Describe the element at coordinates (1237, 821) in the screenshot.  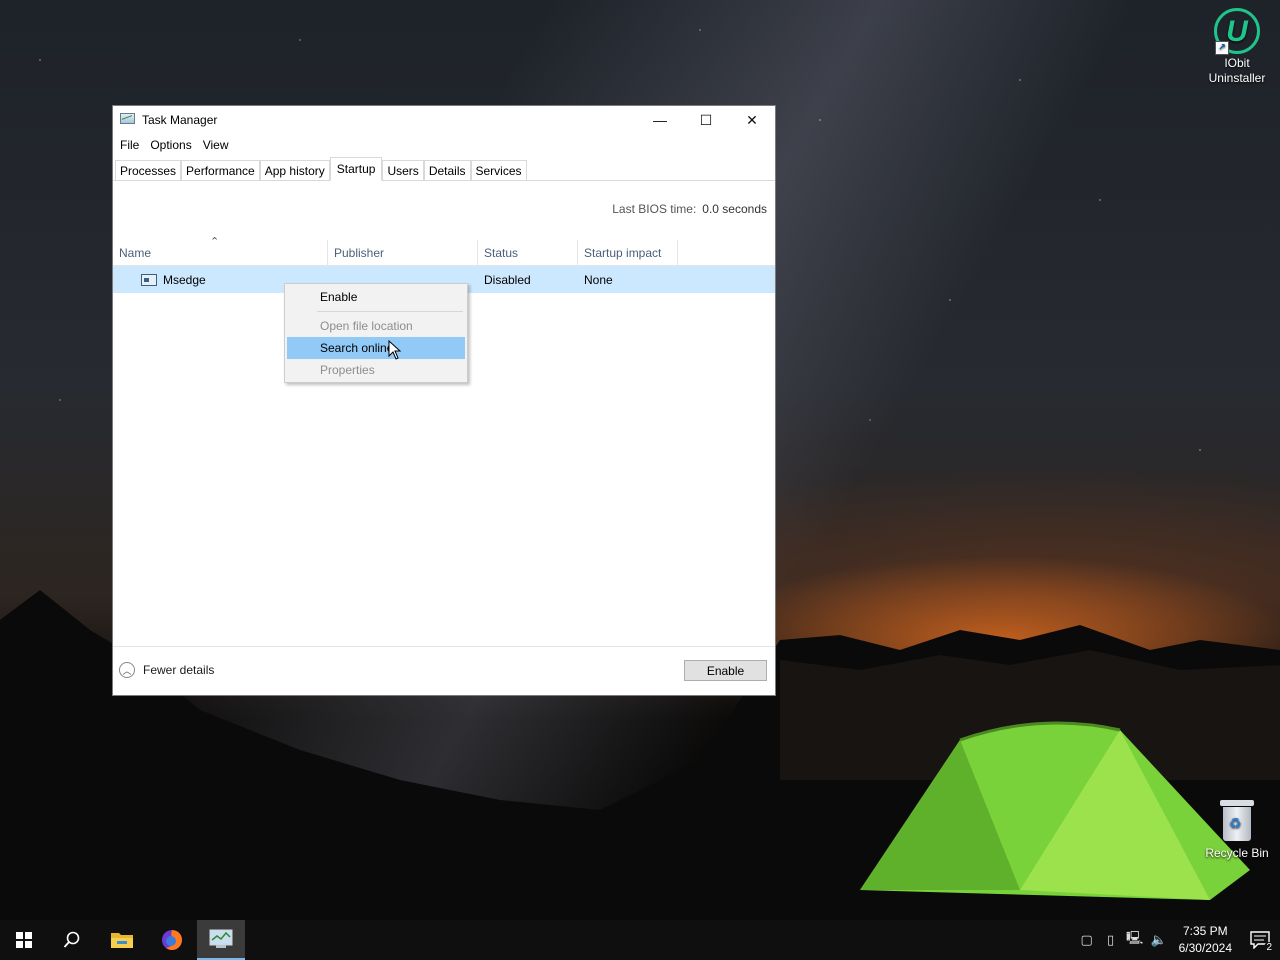
I see `recycle-bin-icon: ♻` at that location.